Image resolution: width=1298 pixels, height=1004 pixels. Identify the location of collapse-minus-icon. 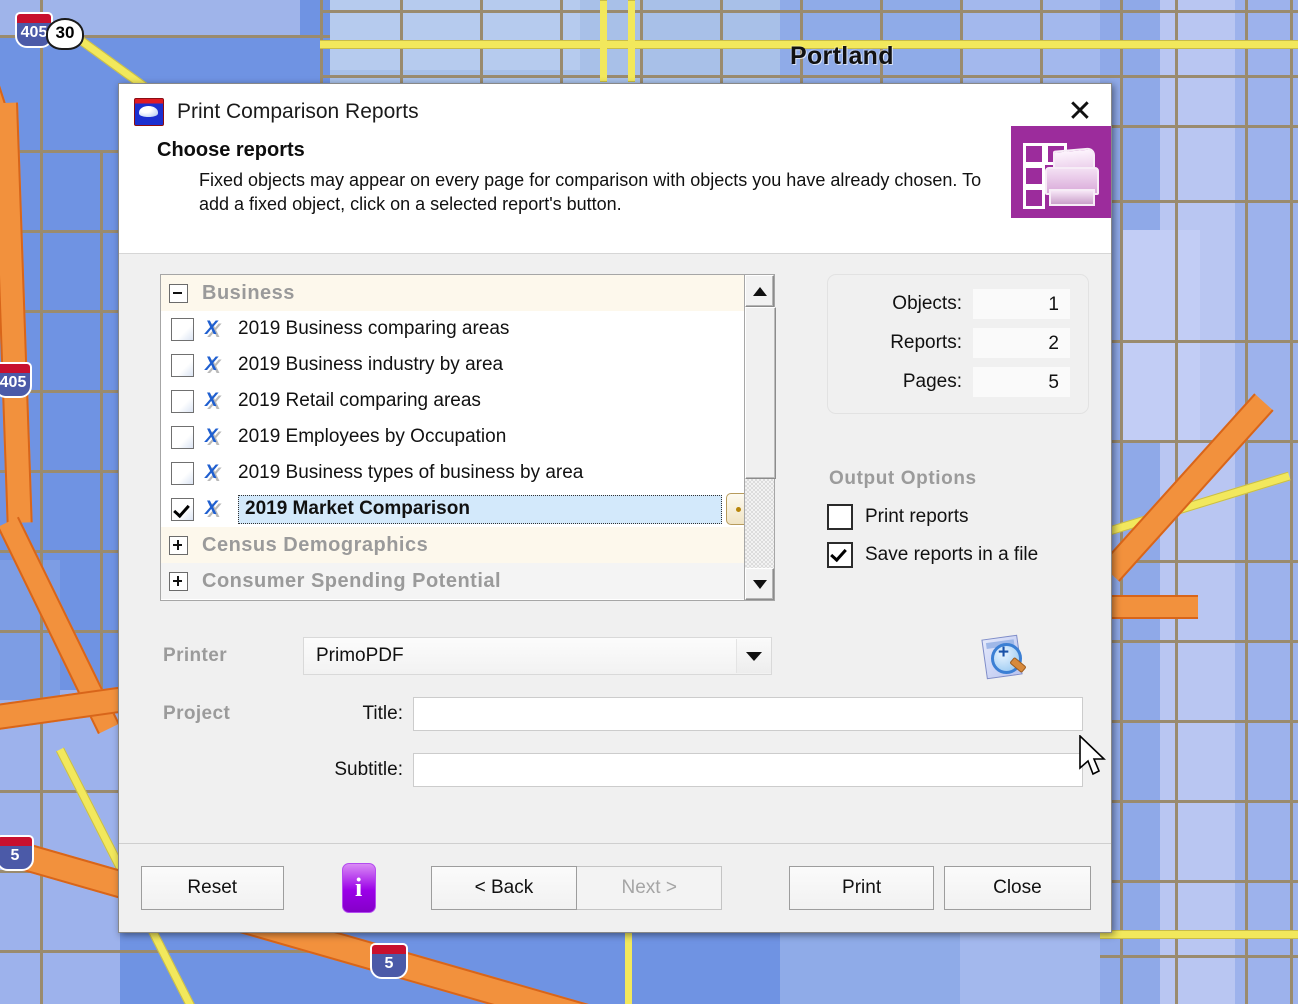
(178, 293).